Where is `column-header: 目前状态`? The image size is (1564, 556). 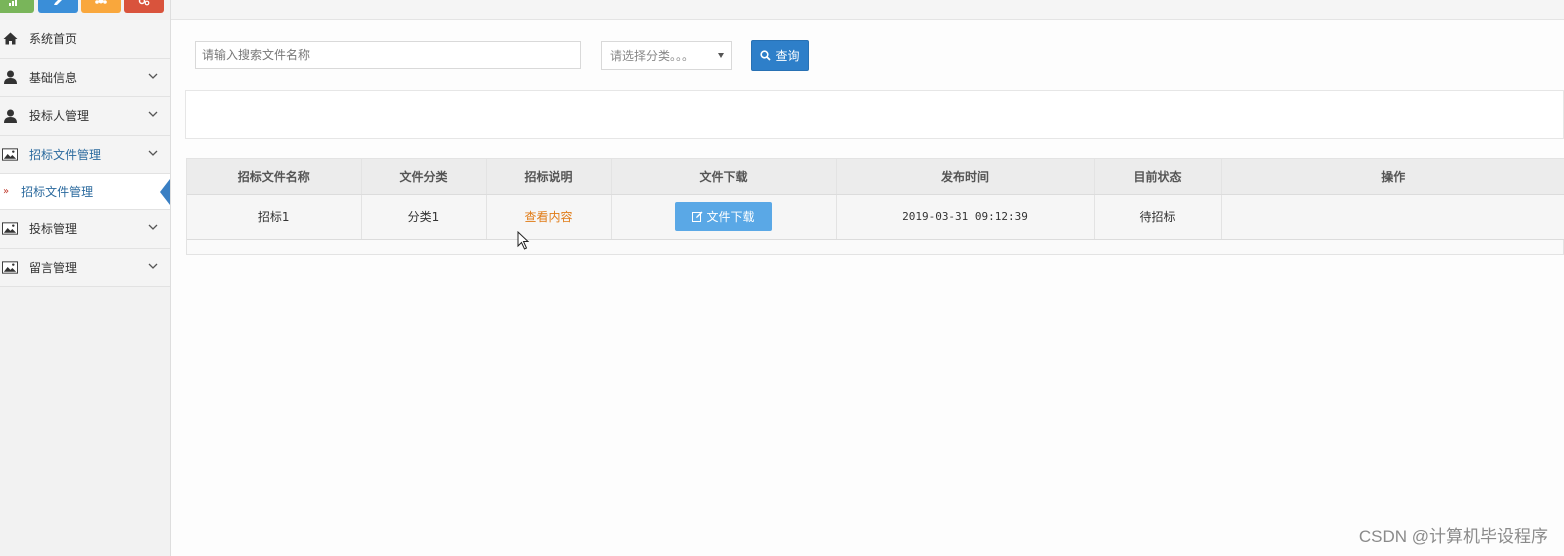 column-header: 目前状态 is located at coordinates (1158, 177).